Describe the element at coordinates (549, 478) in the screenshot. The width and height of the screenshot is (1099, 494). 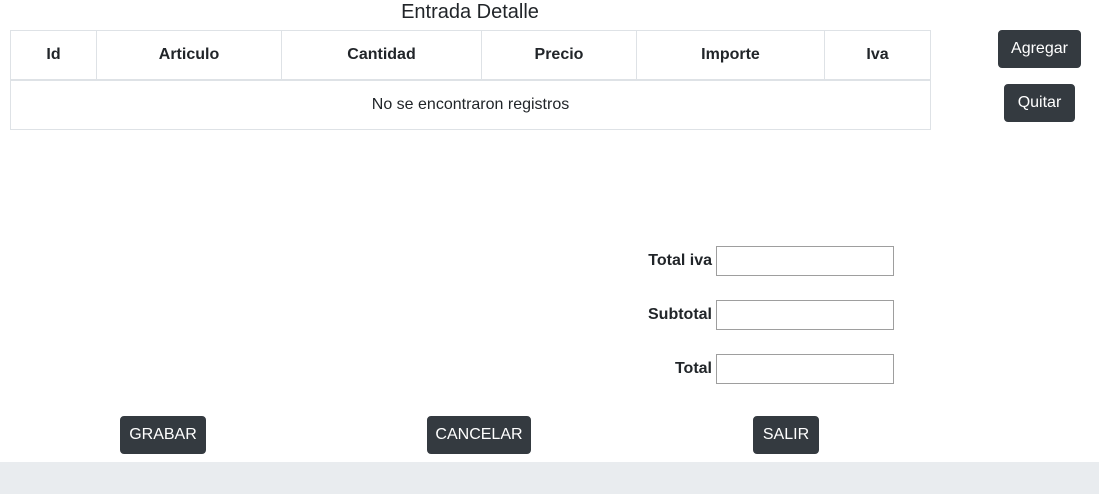
I see `footer-bar` at that location.